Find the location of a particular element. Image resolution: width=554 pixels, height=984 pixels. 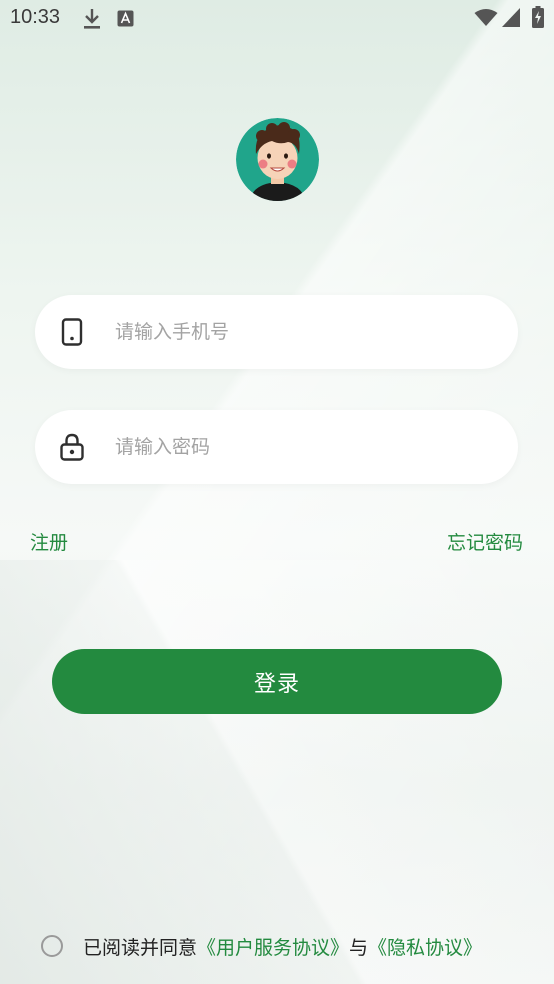

status-time: 10:33 is located at coordinates (35, 17).